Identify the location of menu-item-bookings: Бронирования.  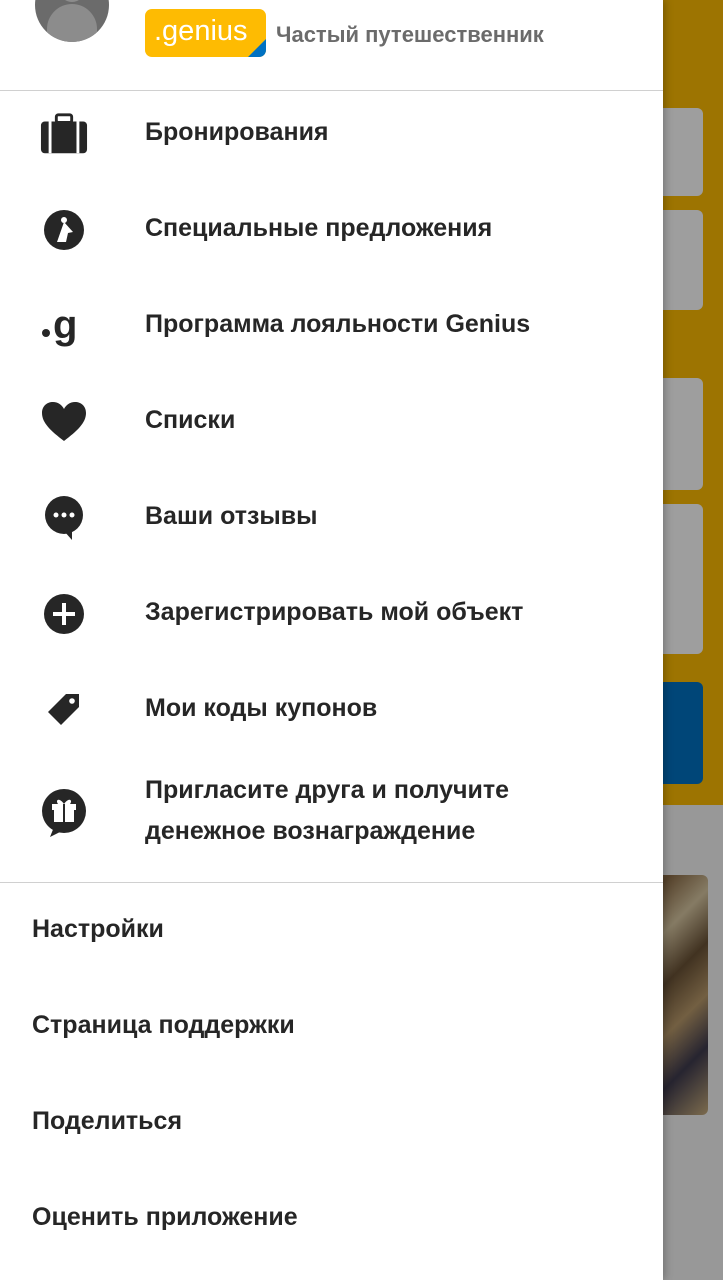
(331, 134).